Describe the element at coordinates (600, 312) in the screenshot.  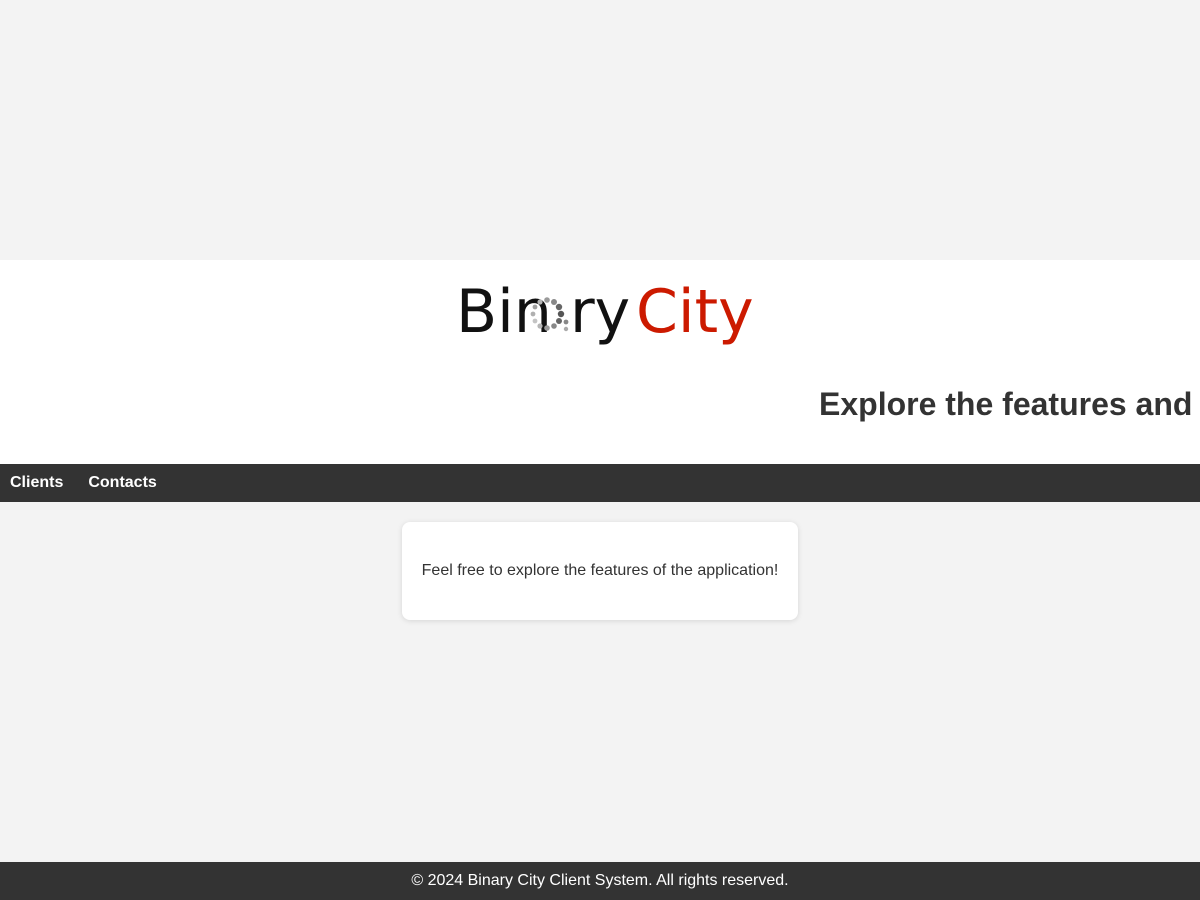
I see `logo-text-ry: ry` at that location.